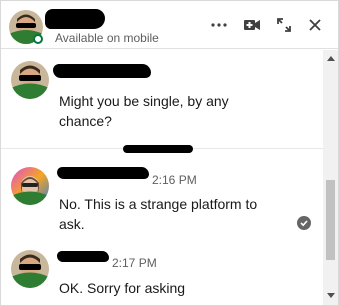 The height and width of the screenshot is (306, 339). I want to click on message-text: OK. Sorry for asking, so click(122, 288).